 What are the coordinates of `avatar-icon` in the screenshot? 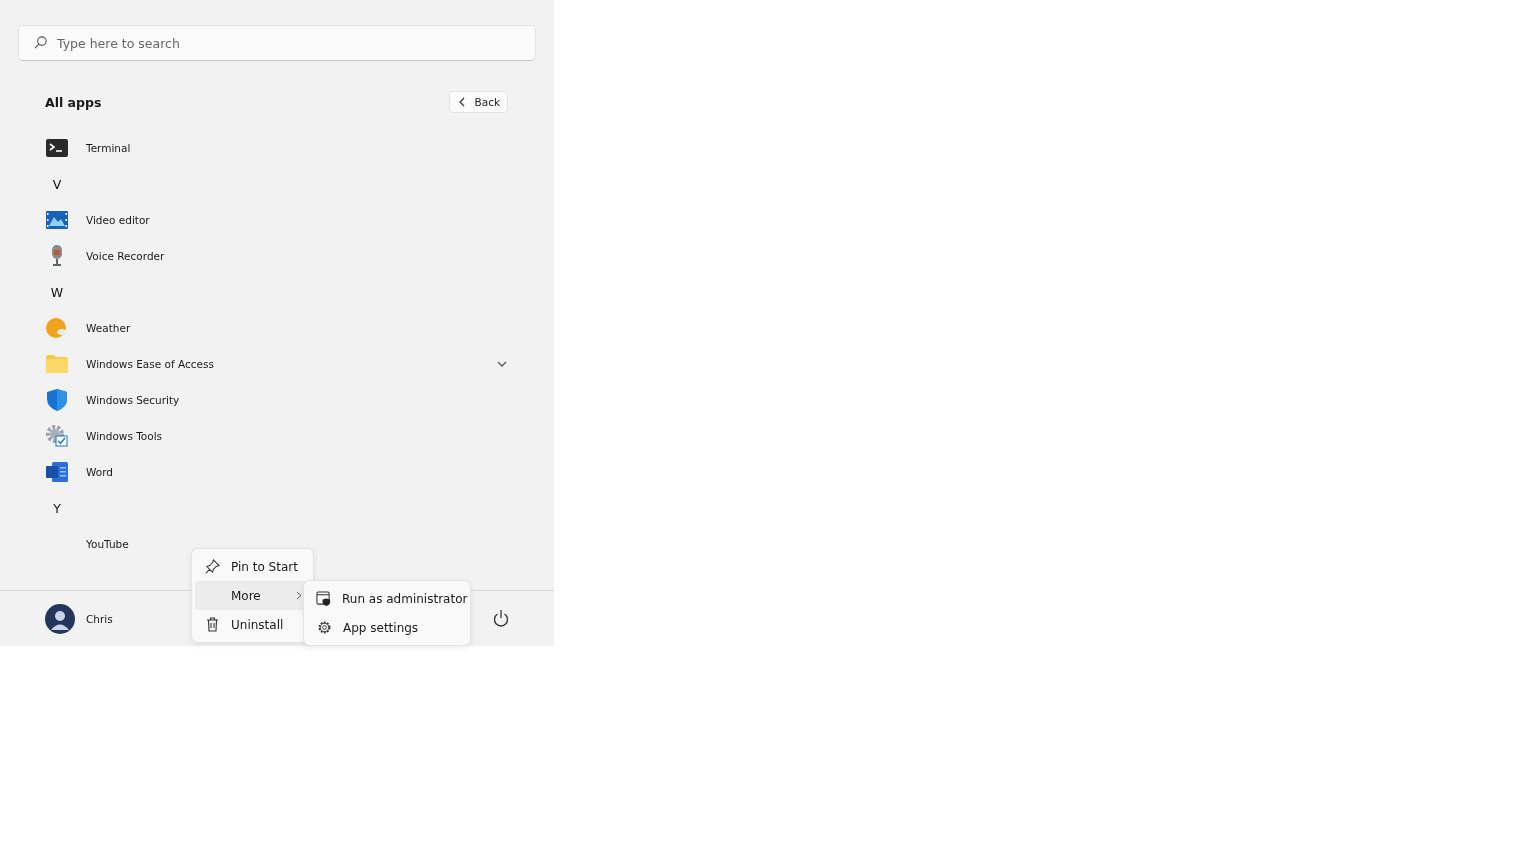 It's located at (60, 618).